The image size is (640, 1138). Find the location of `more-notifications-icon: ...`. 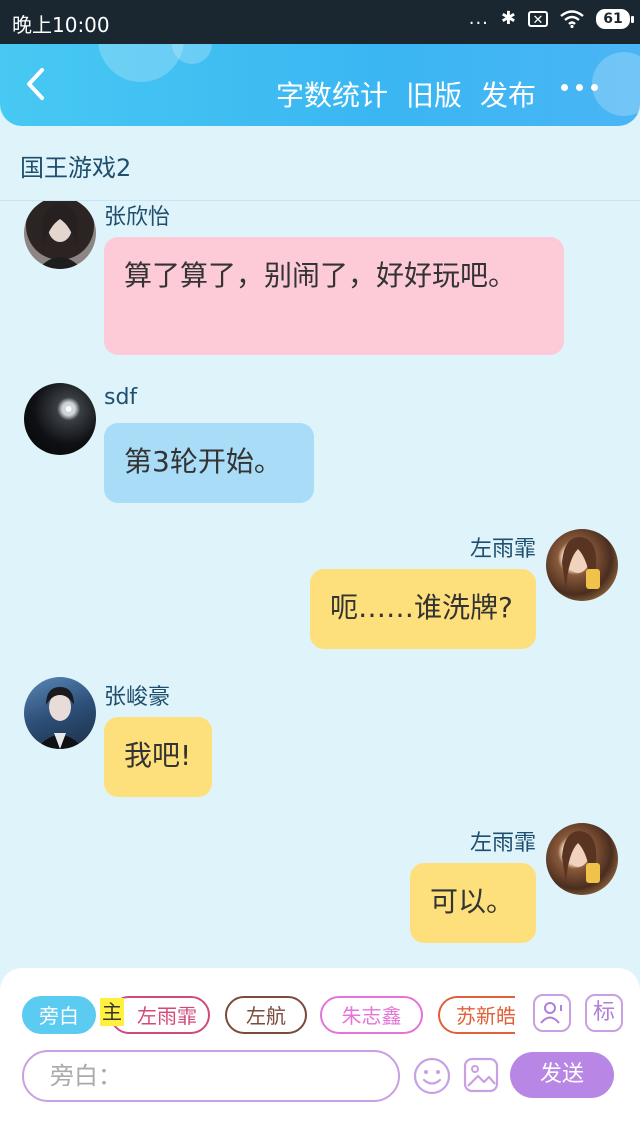

more-notifications-icon: ... is located at coordinates (478, 18).